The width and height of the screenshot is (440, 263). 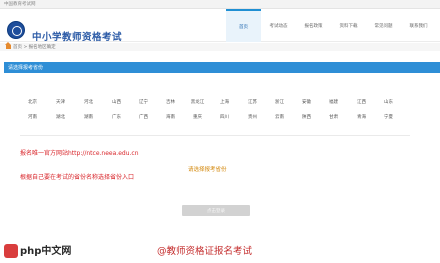 What do you see at coordinates (42, 47) in the screenshot?
I see `breadcrumb-current: 报名地区确定` at bounding box center [42, 47].